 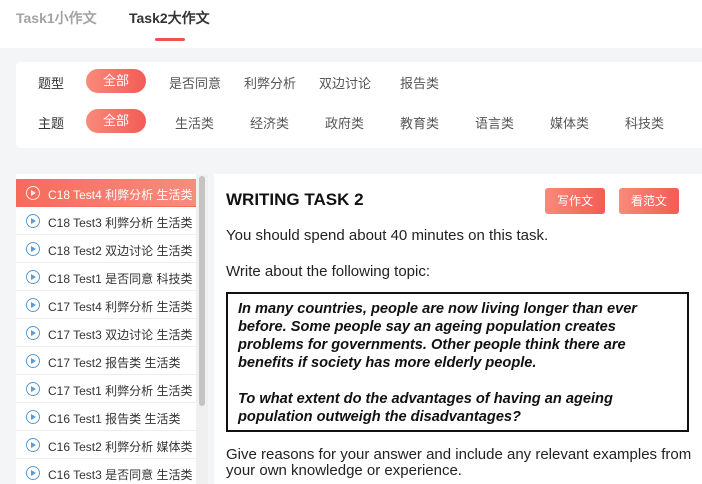 What do you see at coordinates (120, 195) in the screenshot?
I see `list-item-label: C18 Test4 利弊分析 生活类` at bounding box center [120, 195].